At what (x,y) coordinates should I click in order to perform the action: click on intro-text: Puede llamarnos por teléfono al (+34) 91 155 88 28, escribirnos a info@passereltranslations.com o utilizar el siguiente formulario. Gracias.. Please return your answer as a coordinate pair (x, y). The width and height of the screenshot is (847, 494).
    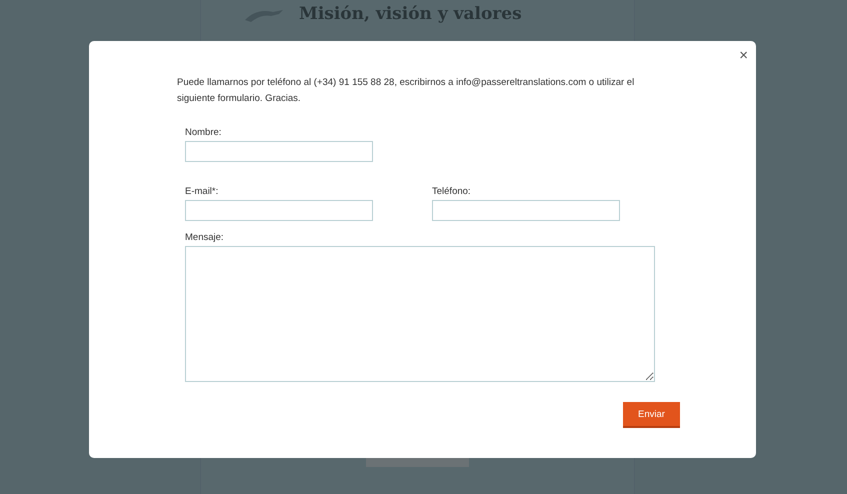
    Looking at the image, I should click on (406, 91).